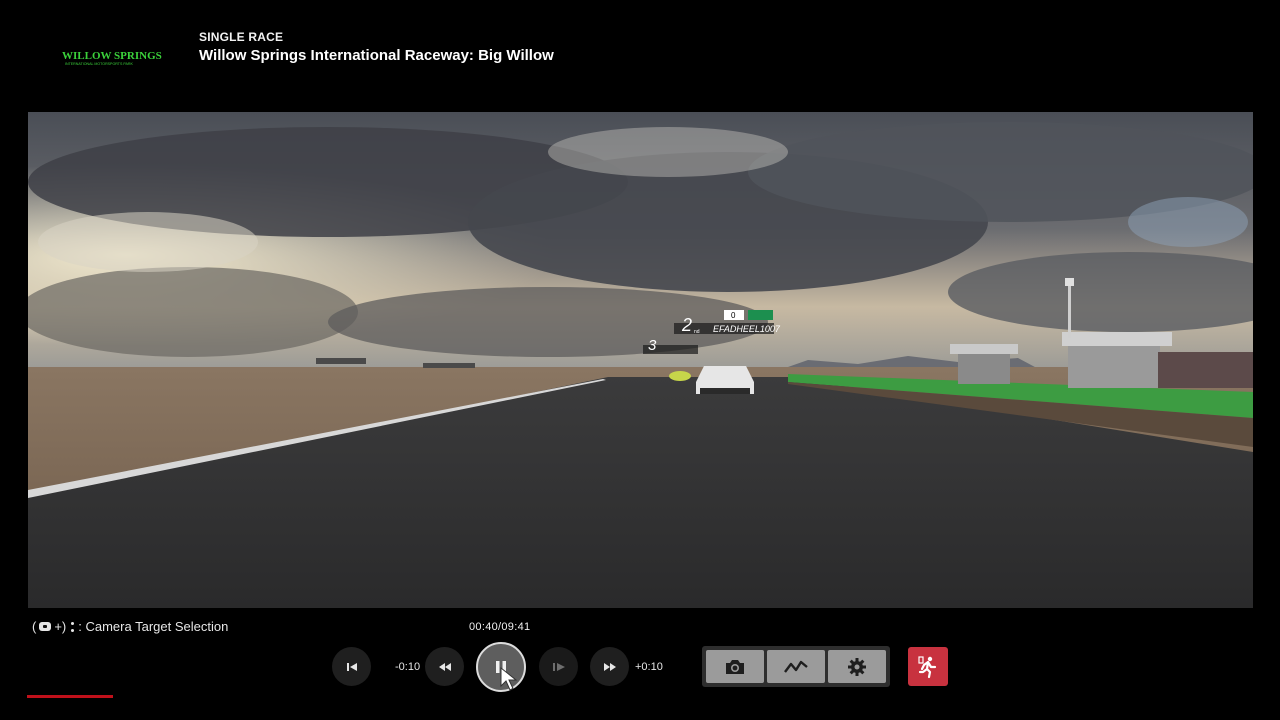  I want to click on gear-icon, so click(857, 666).